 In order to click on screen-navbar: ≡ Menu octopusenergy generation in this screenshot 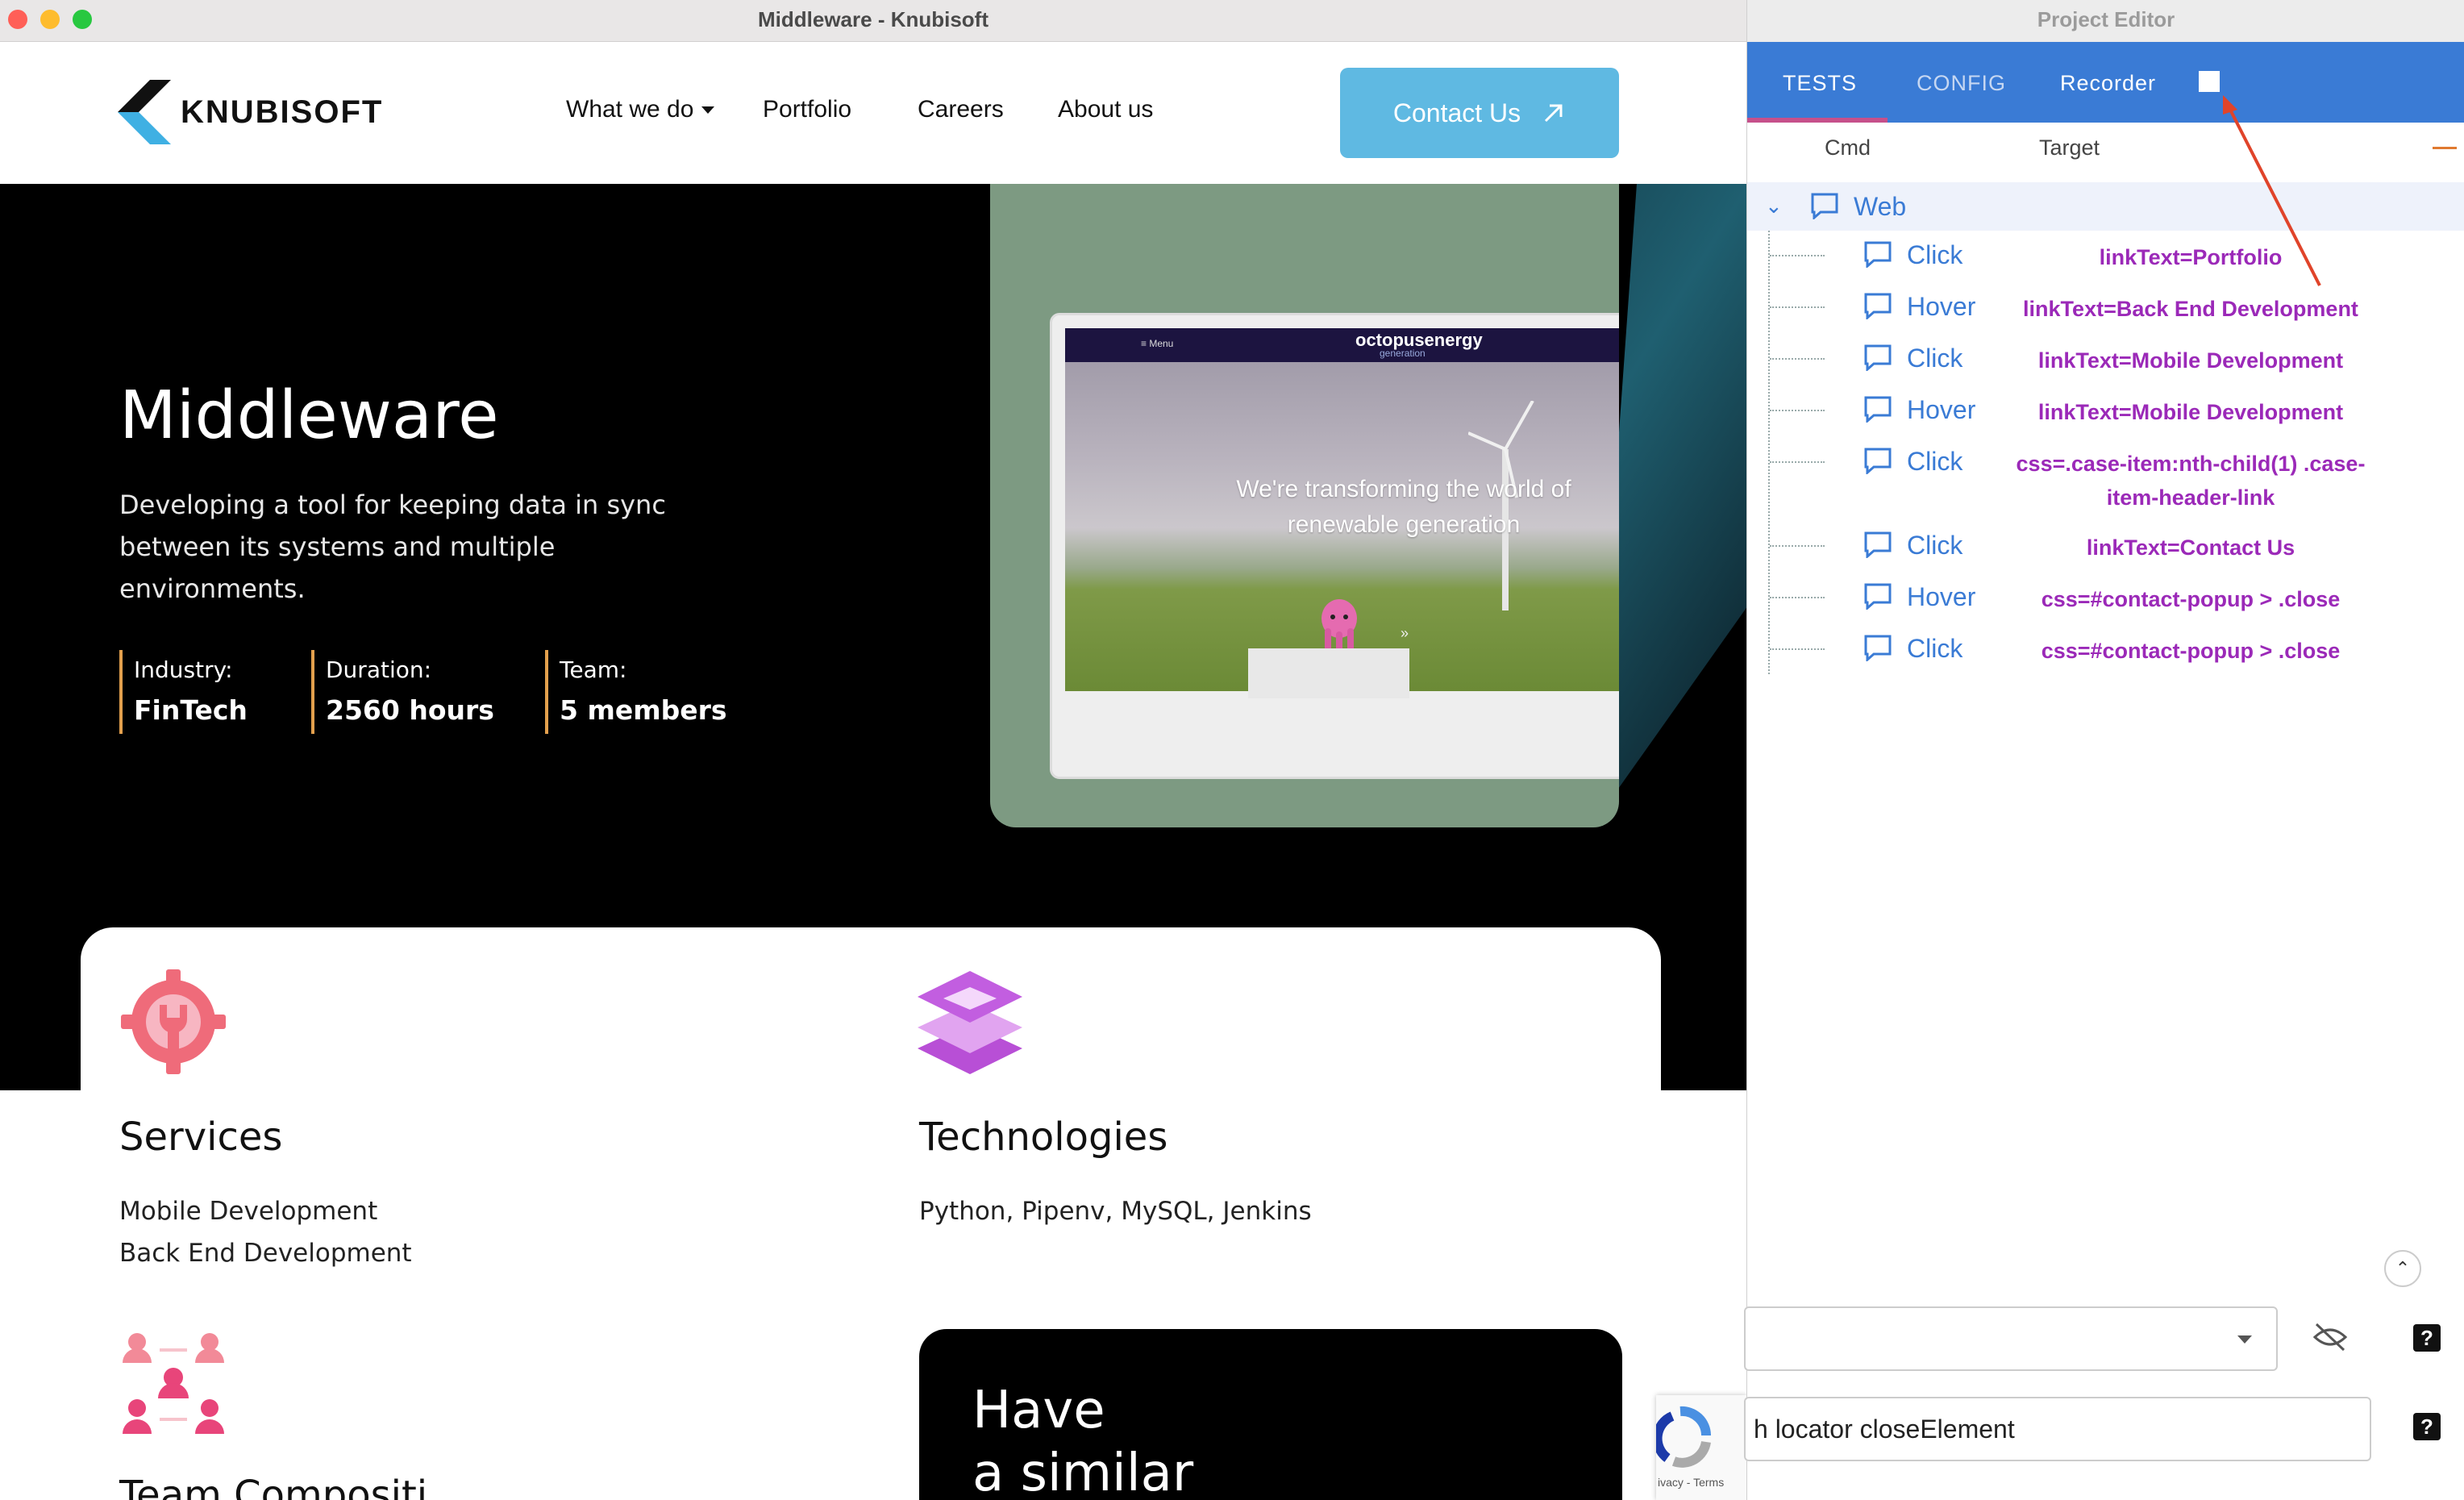, I will do `click(1342, 345)`.